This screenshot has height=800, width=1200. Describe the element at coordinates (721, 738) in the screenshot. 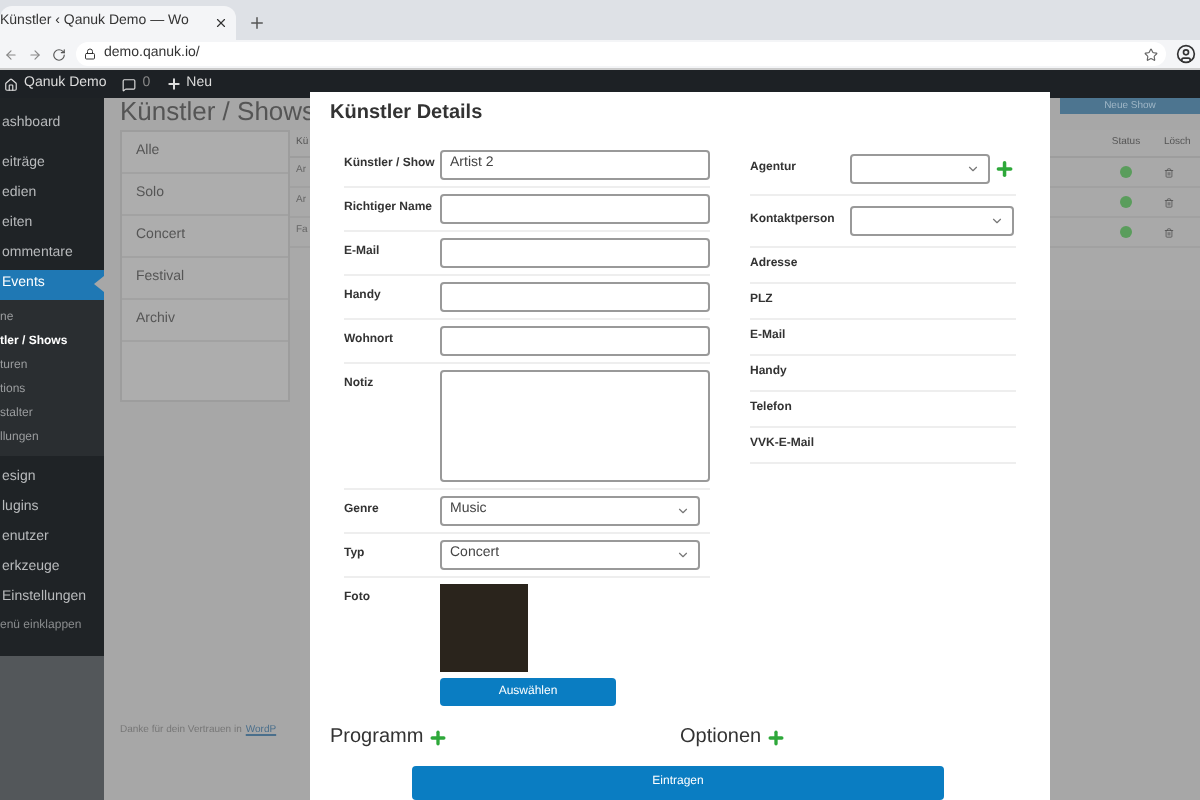

I see `section-title: Optionen` at that location.